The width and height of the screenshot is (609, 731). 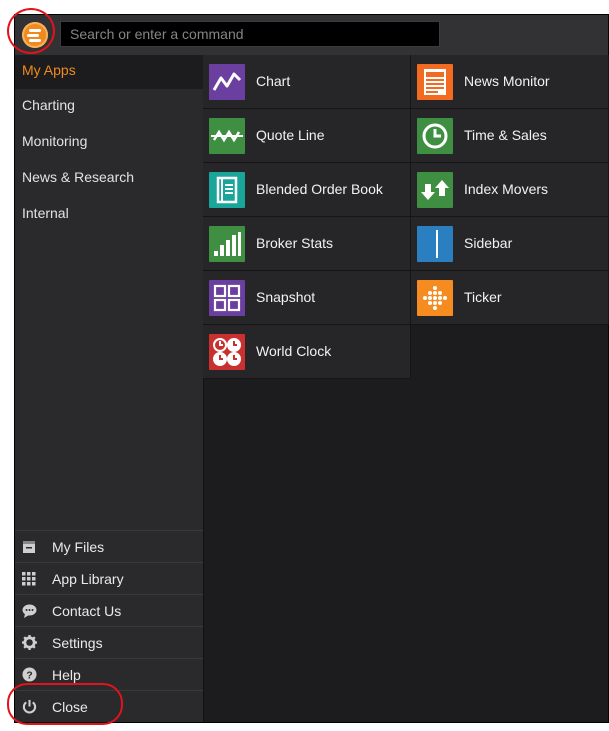 I want to click on snapshot-icon, so click(x=227, y=297).